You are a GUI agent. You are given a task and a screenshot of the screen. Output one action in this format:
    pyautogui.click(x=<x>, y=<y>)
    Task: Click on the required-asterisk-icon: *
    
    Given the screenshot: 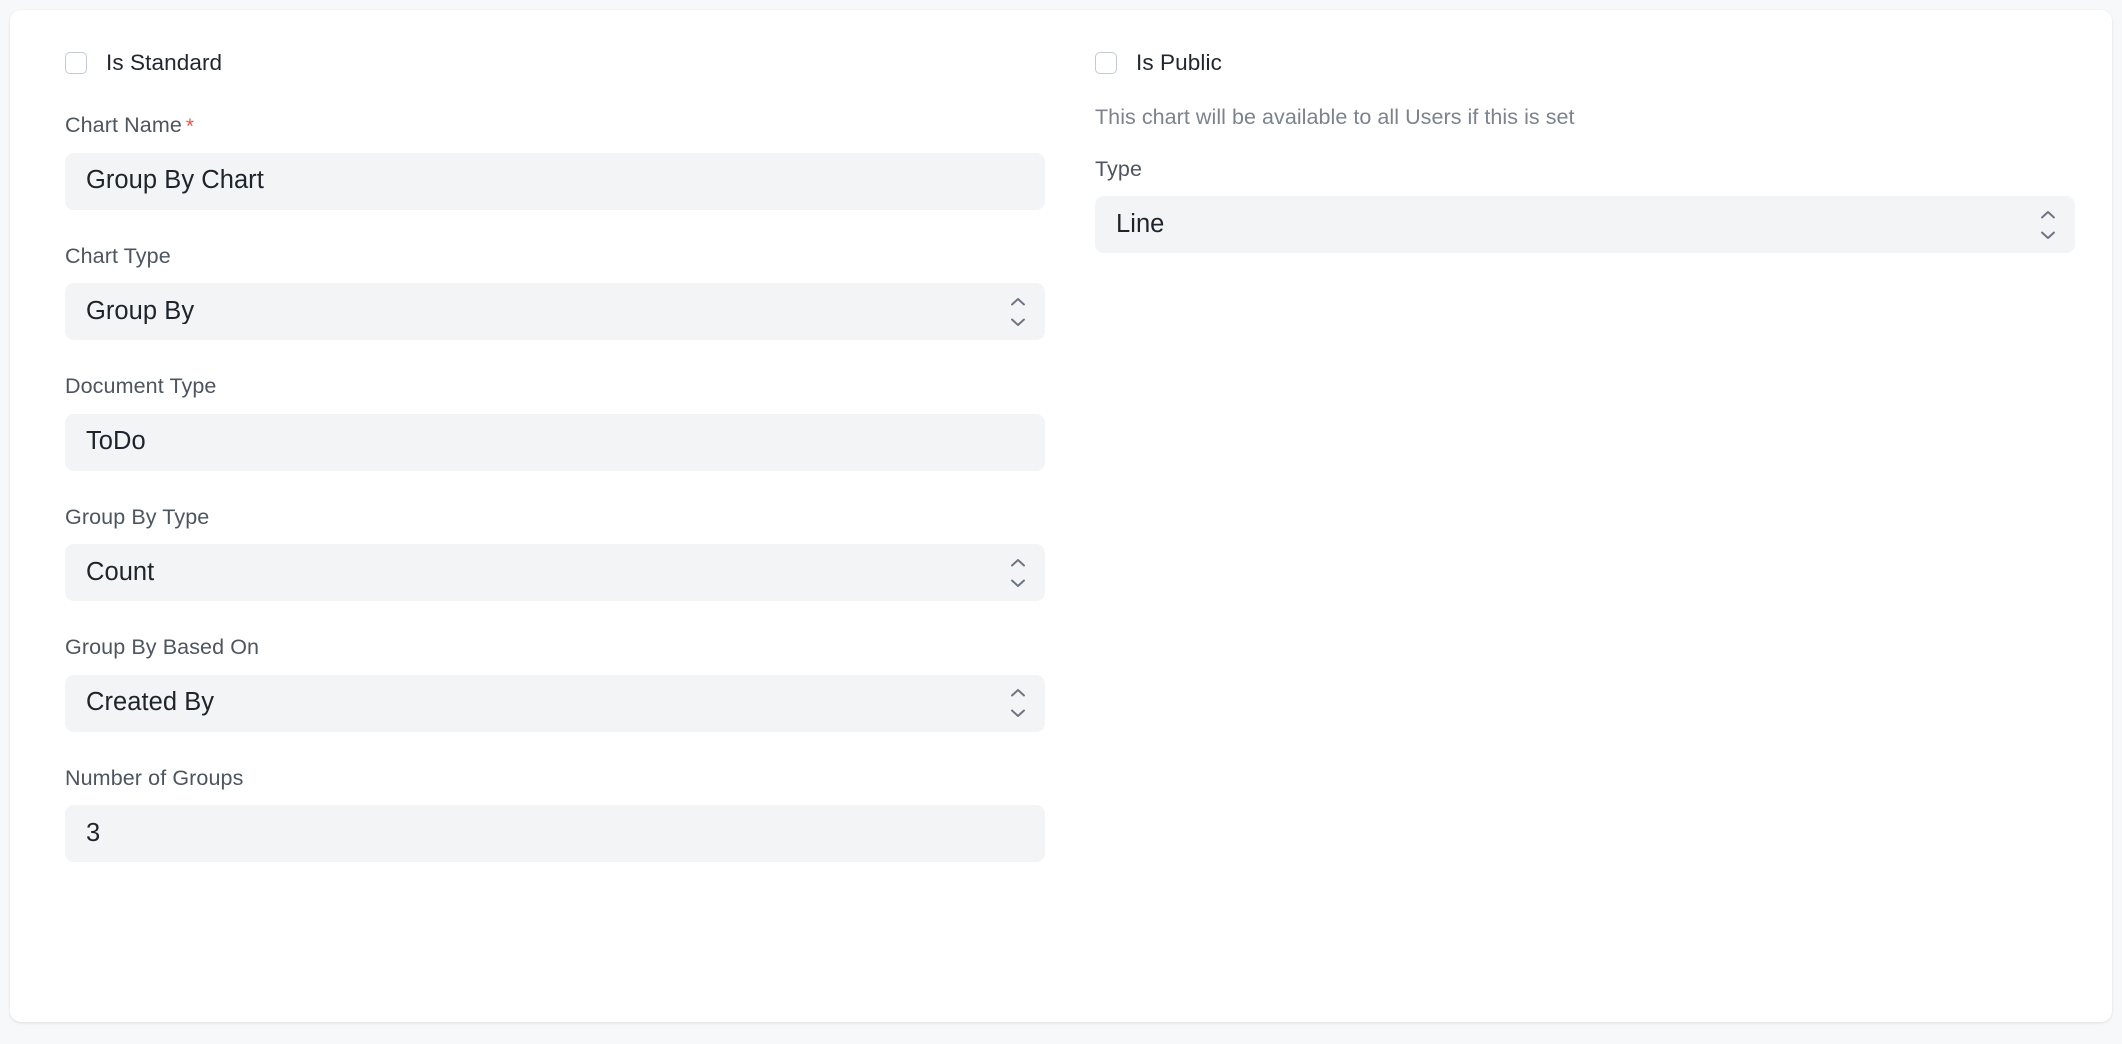 What is the action you would take?
    pyautogui.click(x=190, y=126)
    